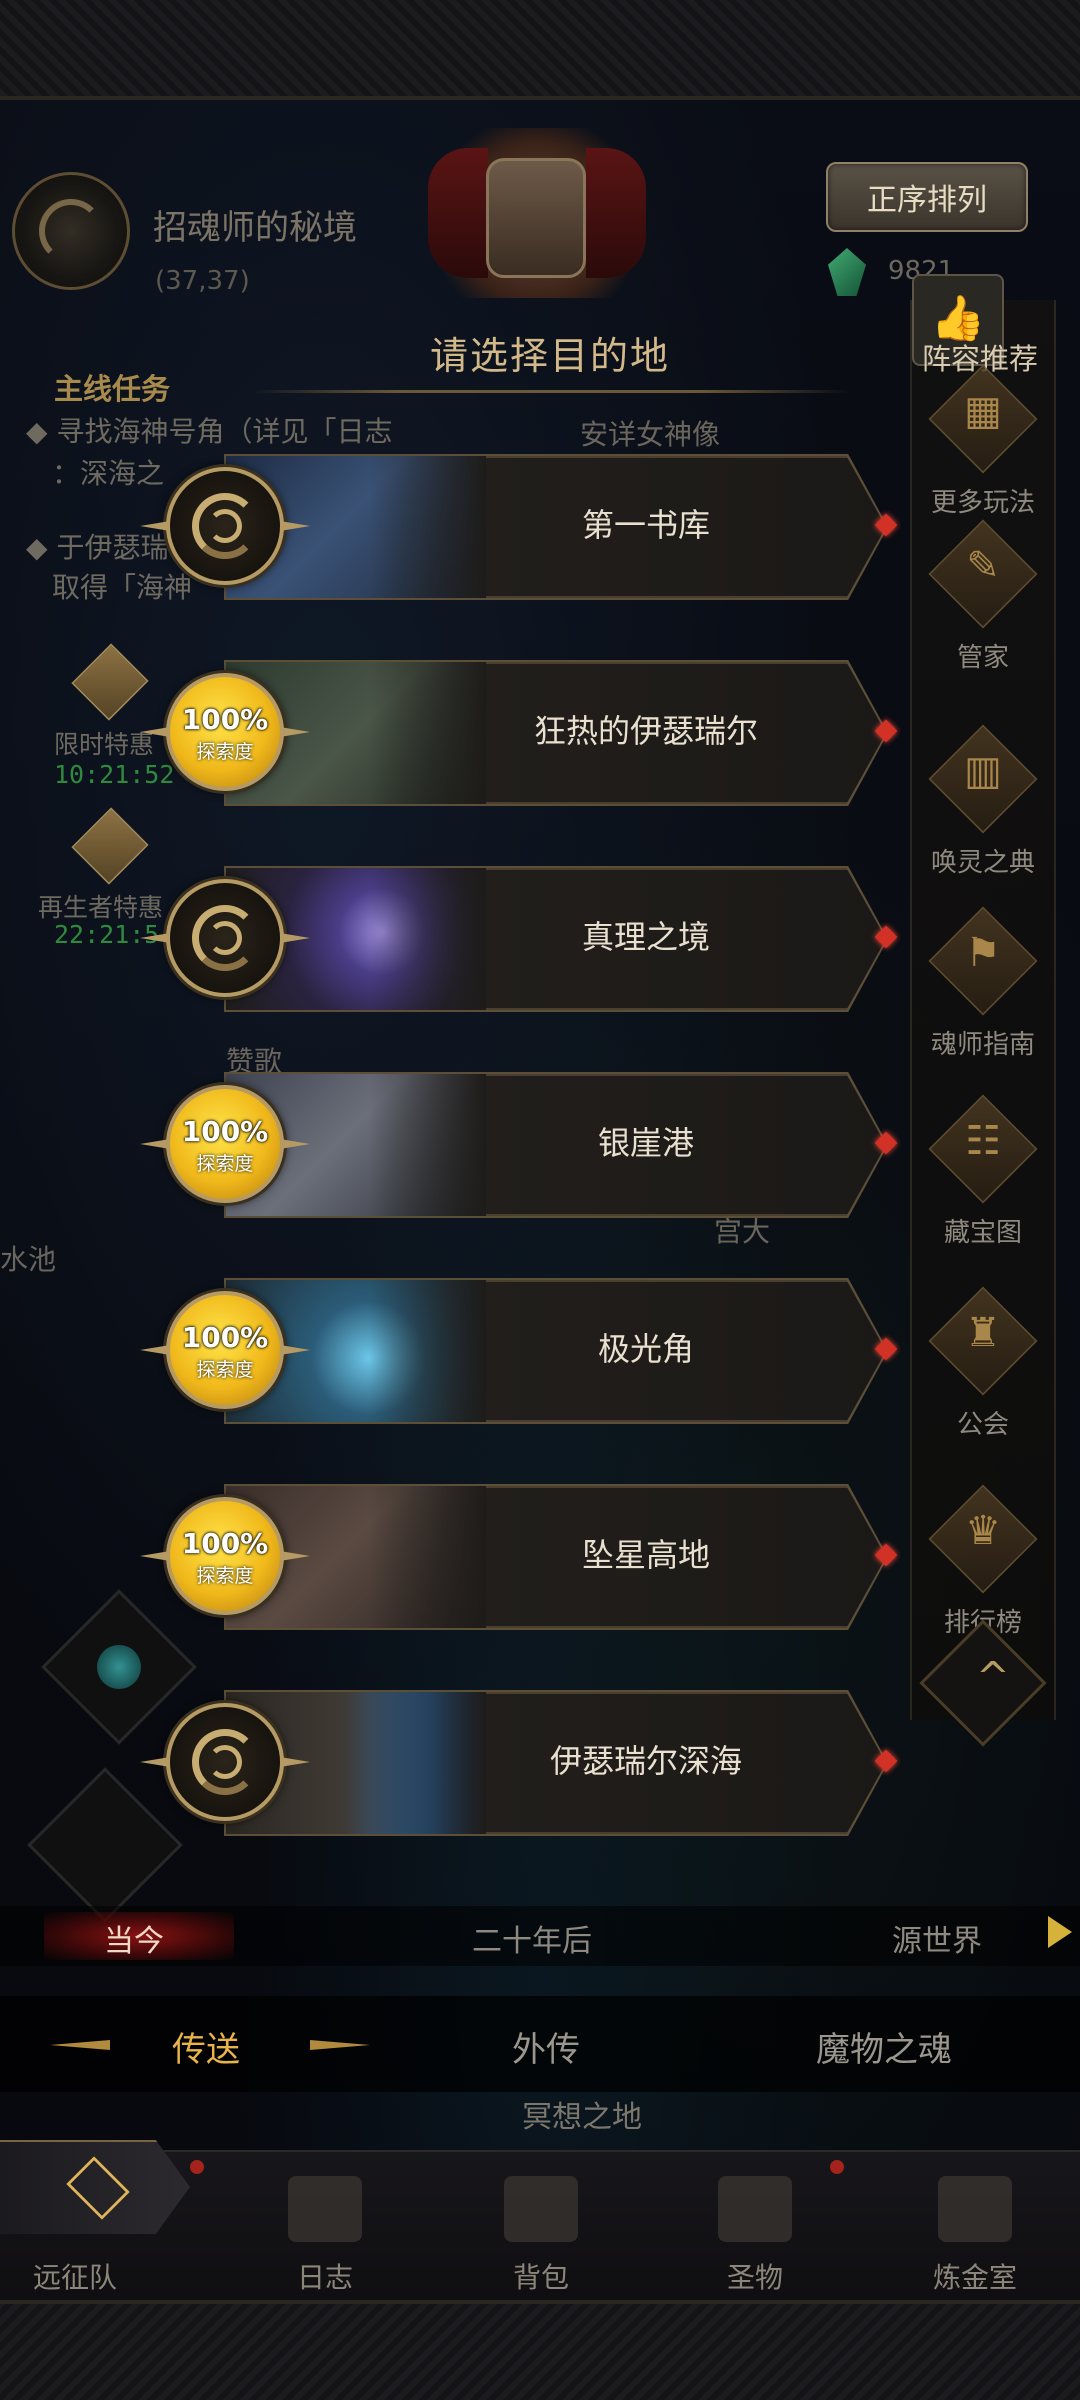 The image size is (1080, 2400). What do you see at coordinates (101, 907) in the screenshot?
I see `promo-label: 再生者特惠` at bounding box center [101, 907].